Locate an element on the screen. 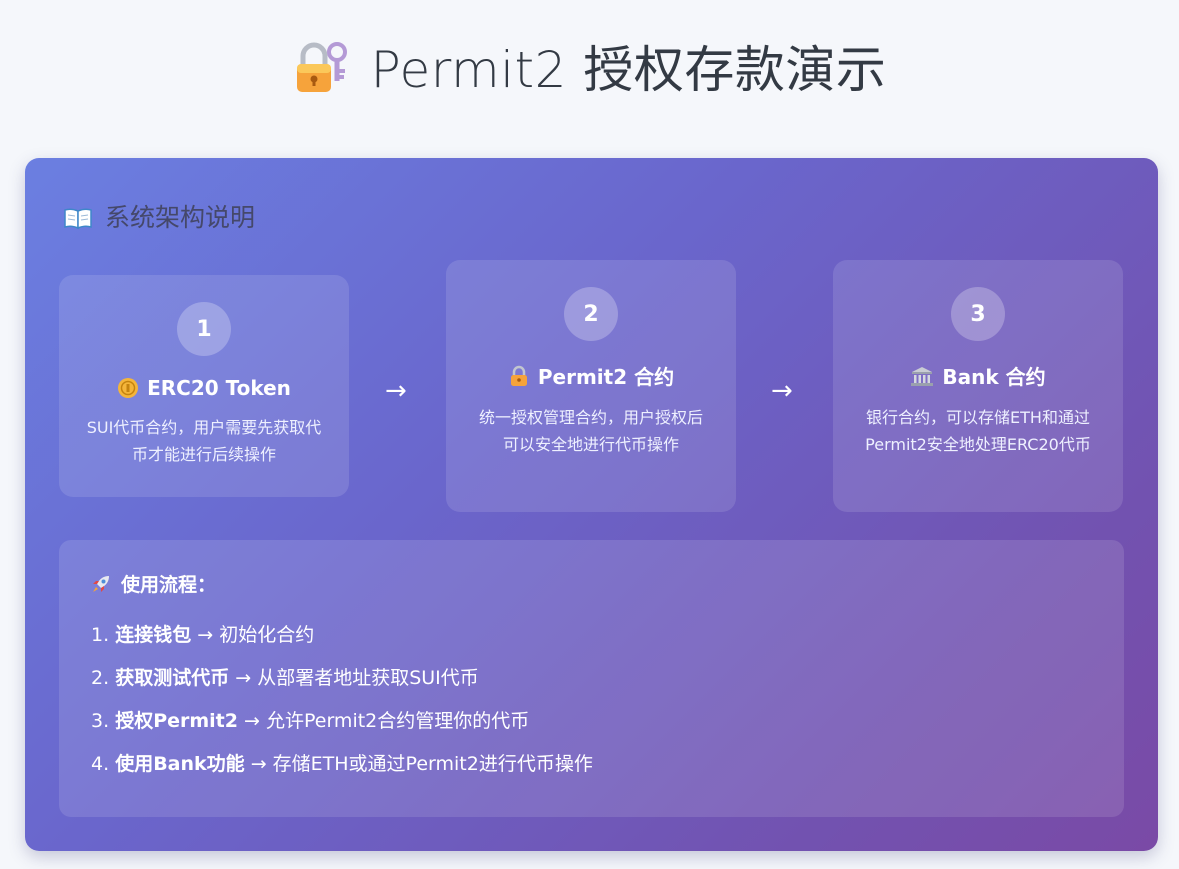  lock-icon is located at coordinates (518, 375).